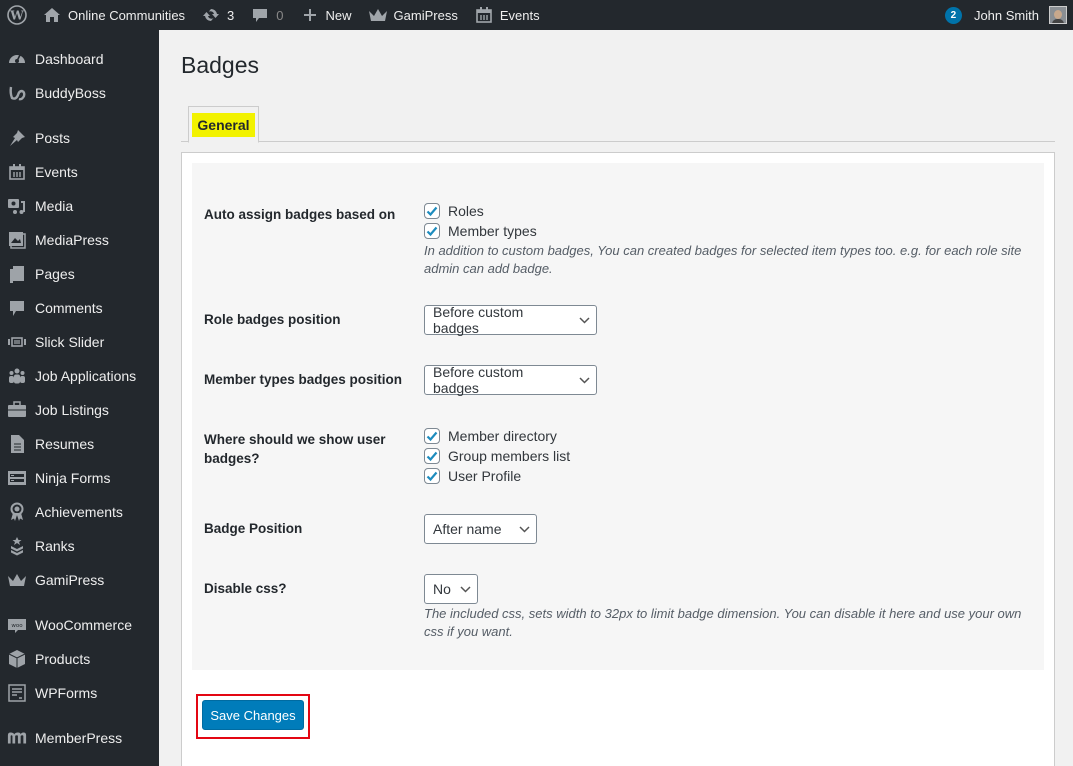  What do you see at coordinates (65, 444) in the screenshot?
I see `sidebar-item-label: Resumes` at bounding box center [65, 444].